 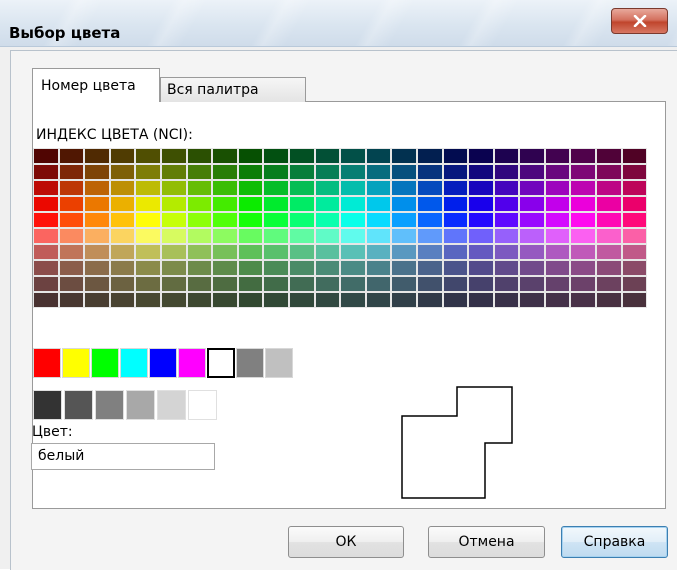 I want to click on ok-button: ОК, so click(x=346, y=542).